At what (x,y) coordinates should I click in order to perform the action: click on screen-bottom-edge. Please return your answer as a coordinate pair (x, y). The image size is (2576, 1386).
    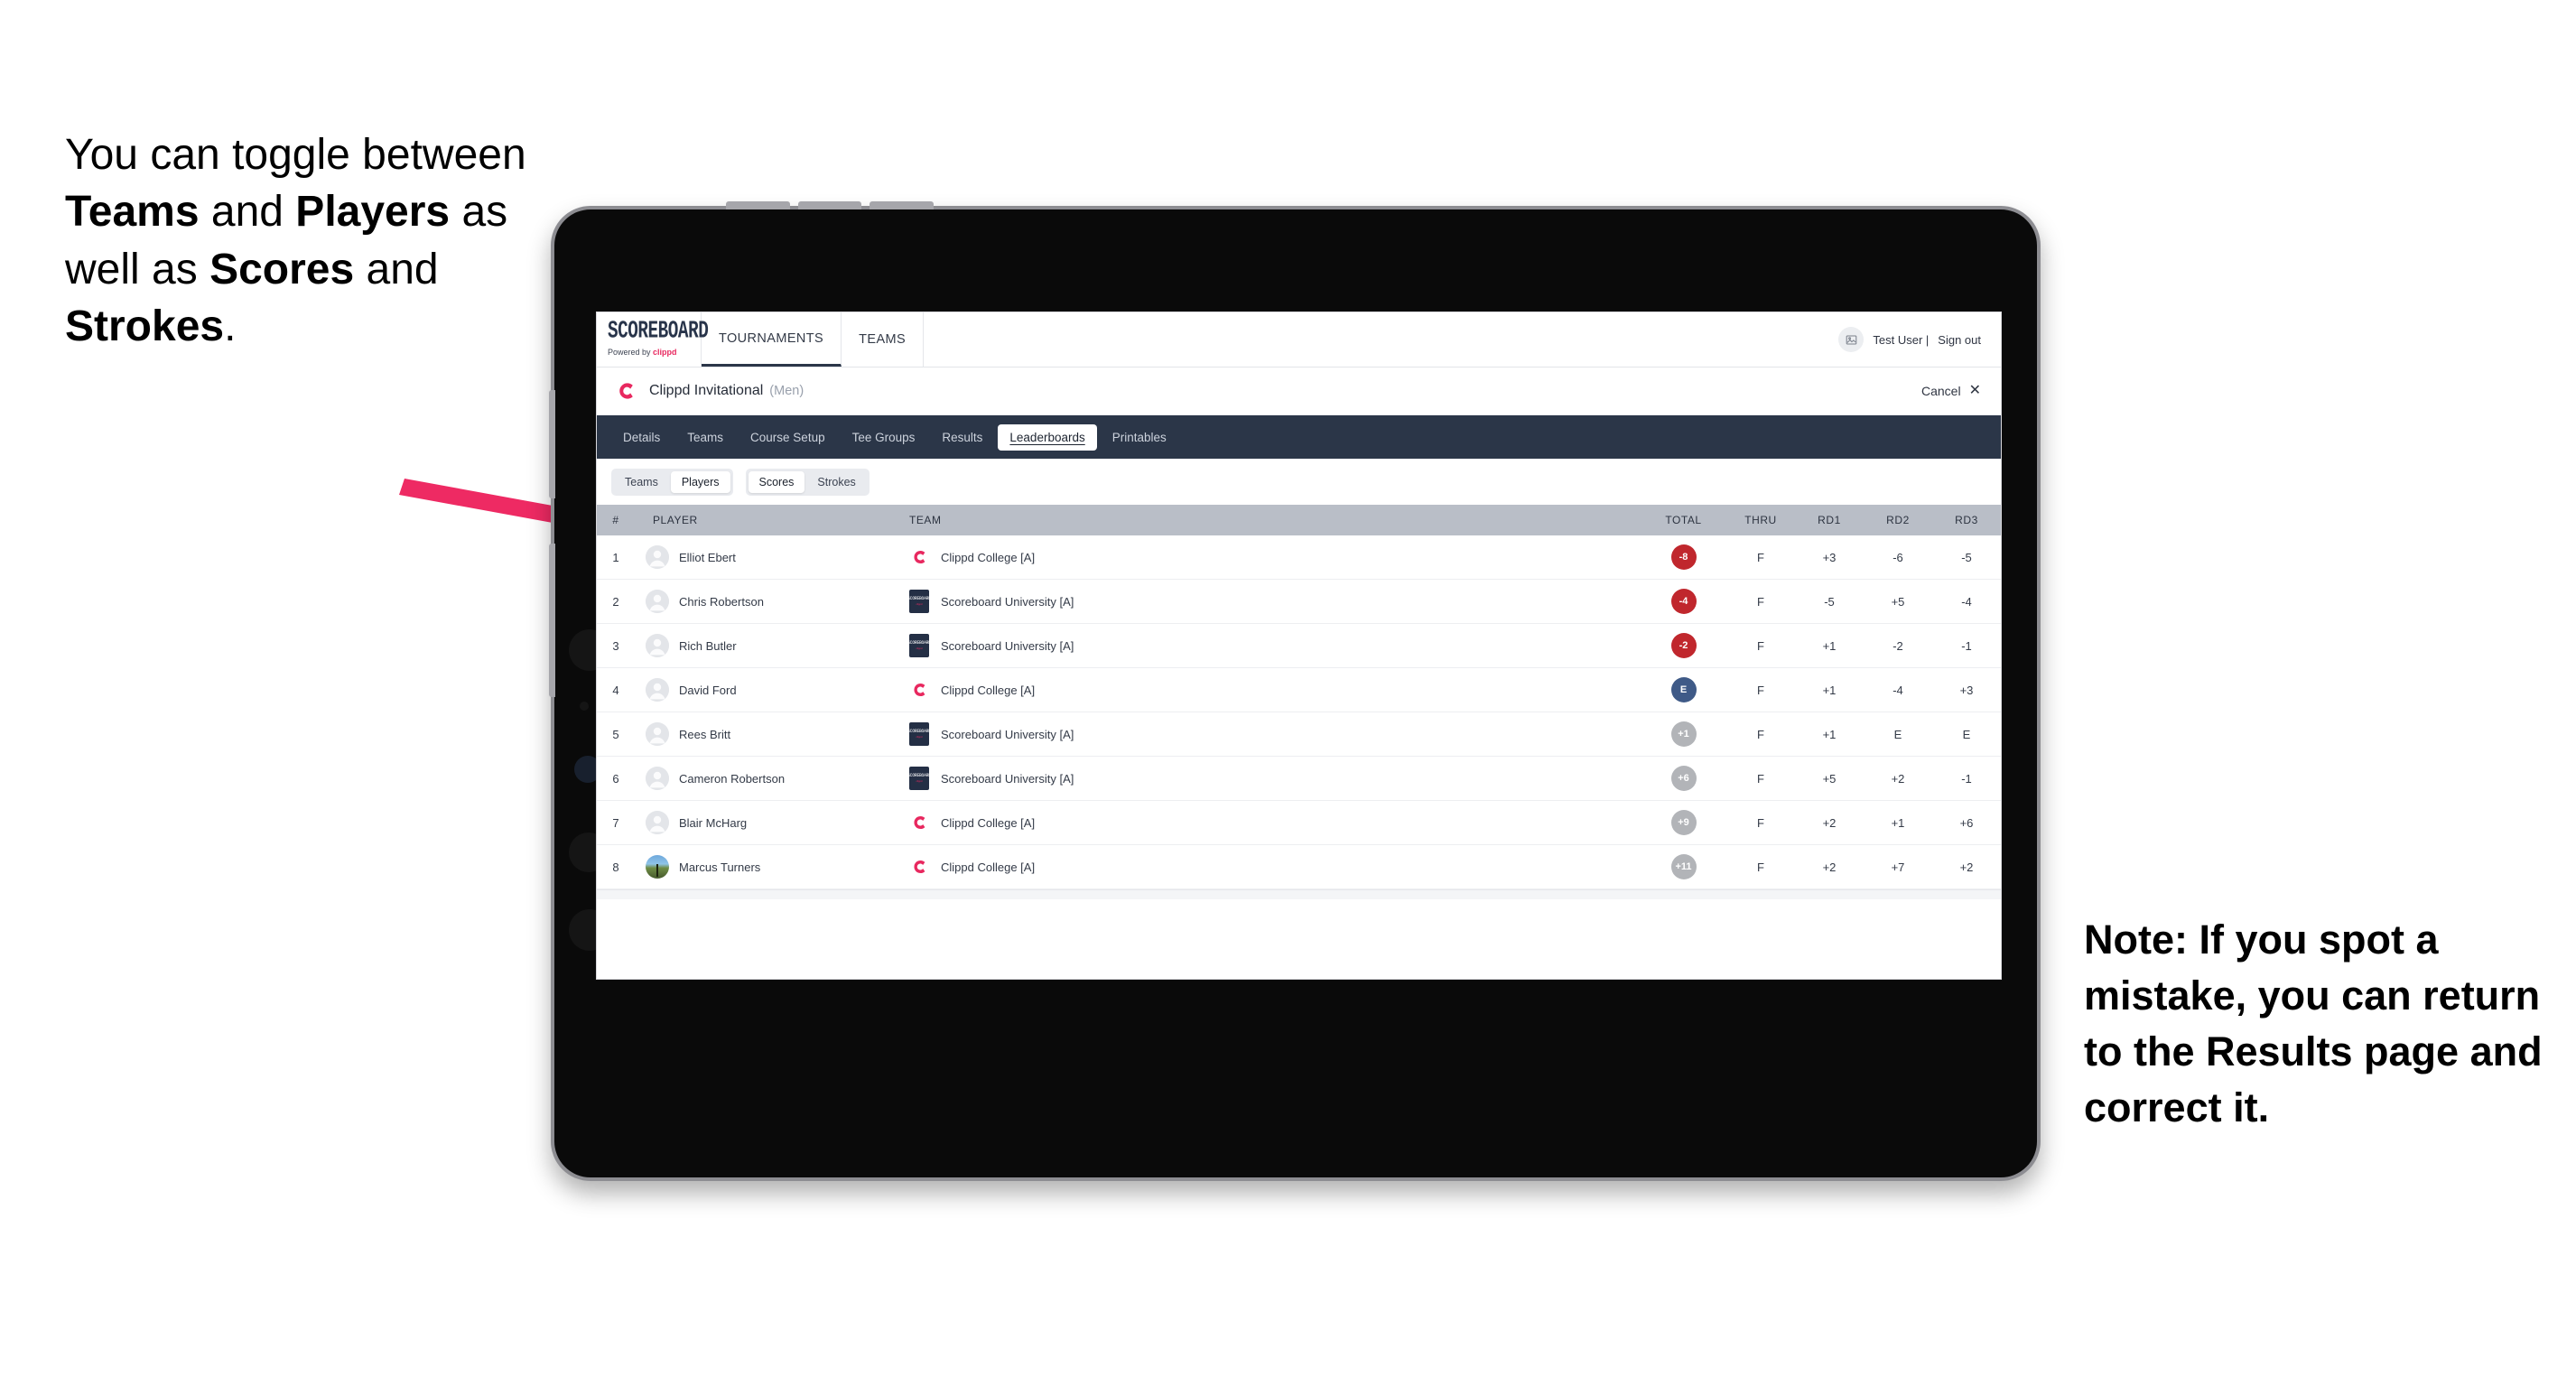
    Looking at the image, I should click on (1299, 894).